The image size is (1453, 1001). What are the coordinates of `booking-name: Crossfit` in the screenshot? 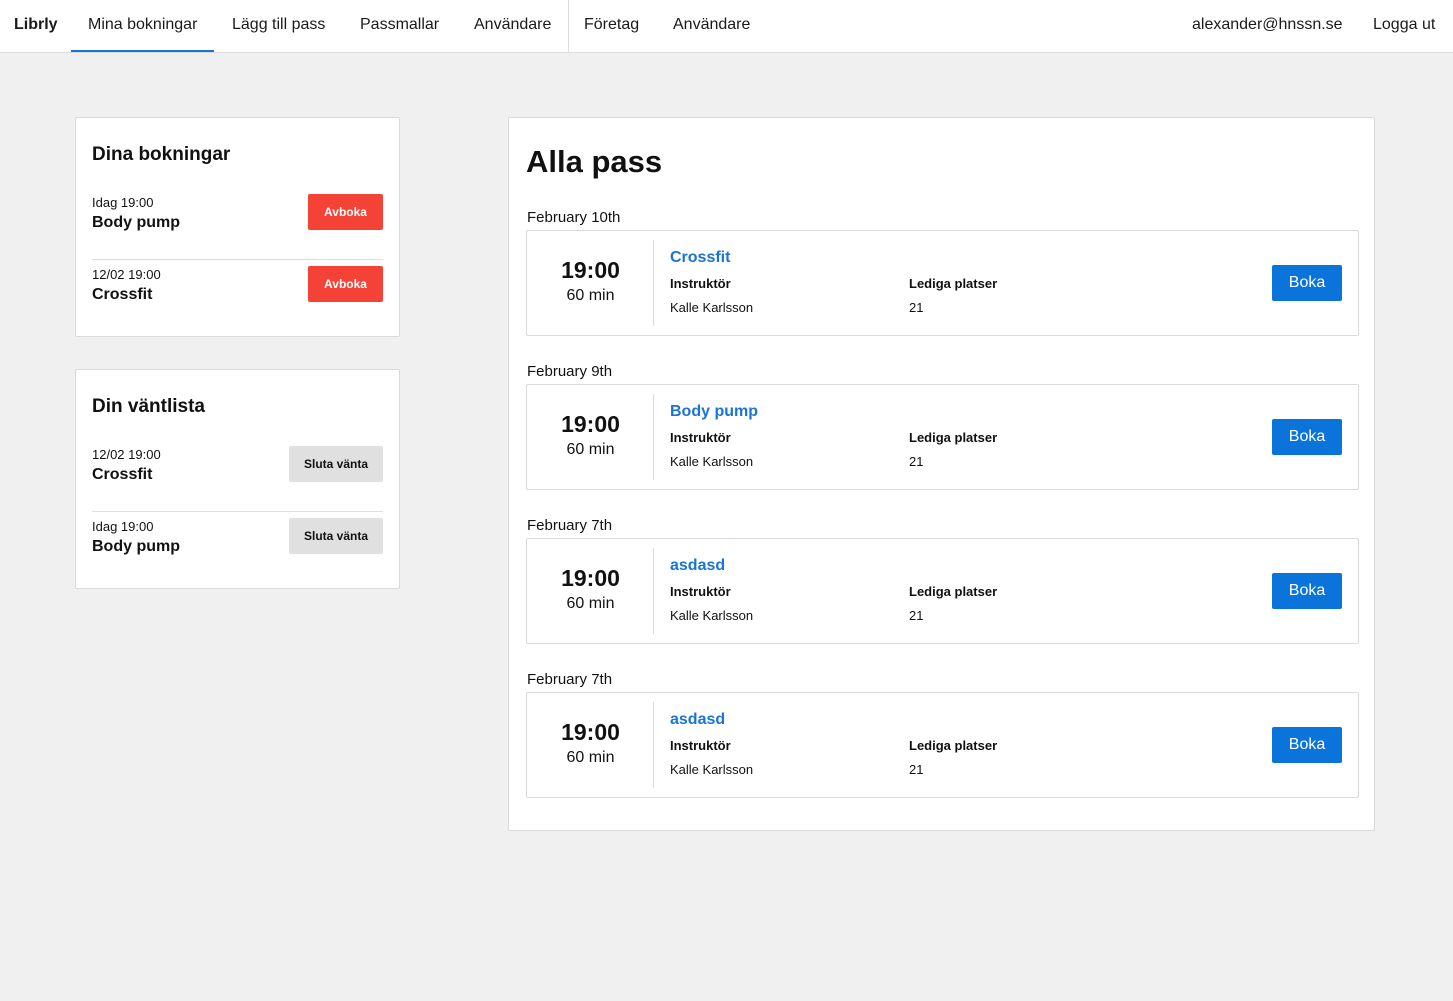 It's located at (122, 294).